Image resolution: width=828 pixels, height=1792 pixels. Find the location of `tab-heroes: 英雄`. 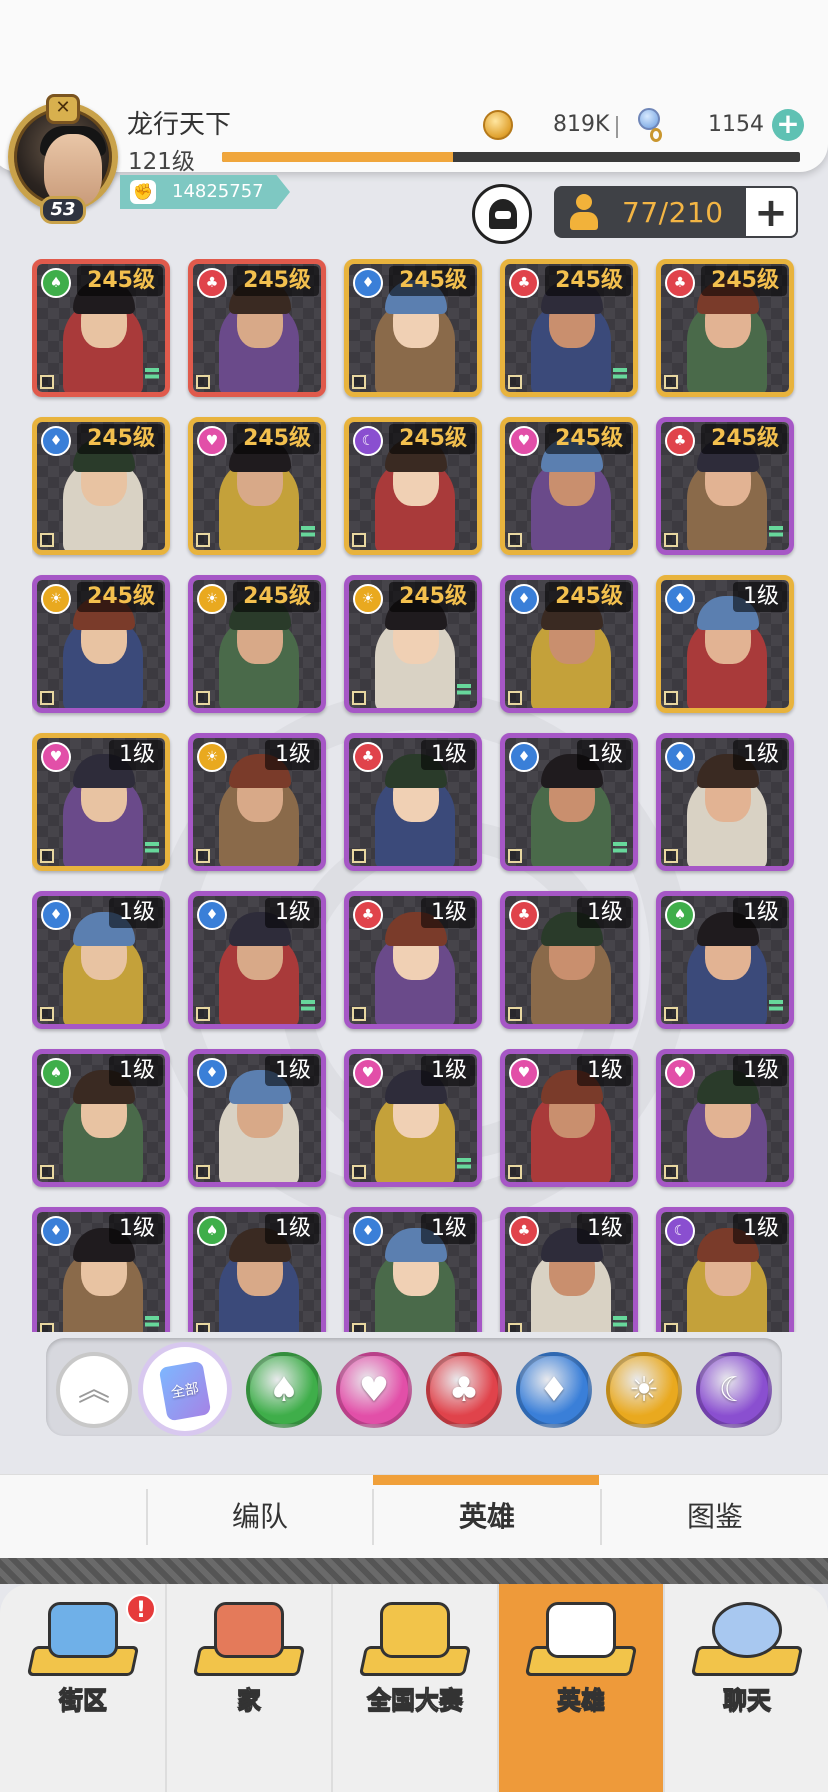

tab-heroes: 英雄 is located at coordinates (487, 1517).